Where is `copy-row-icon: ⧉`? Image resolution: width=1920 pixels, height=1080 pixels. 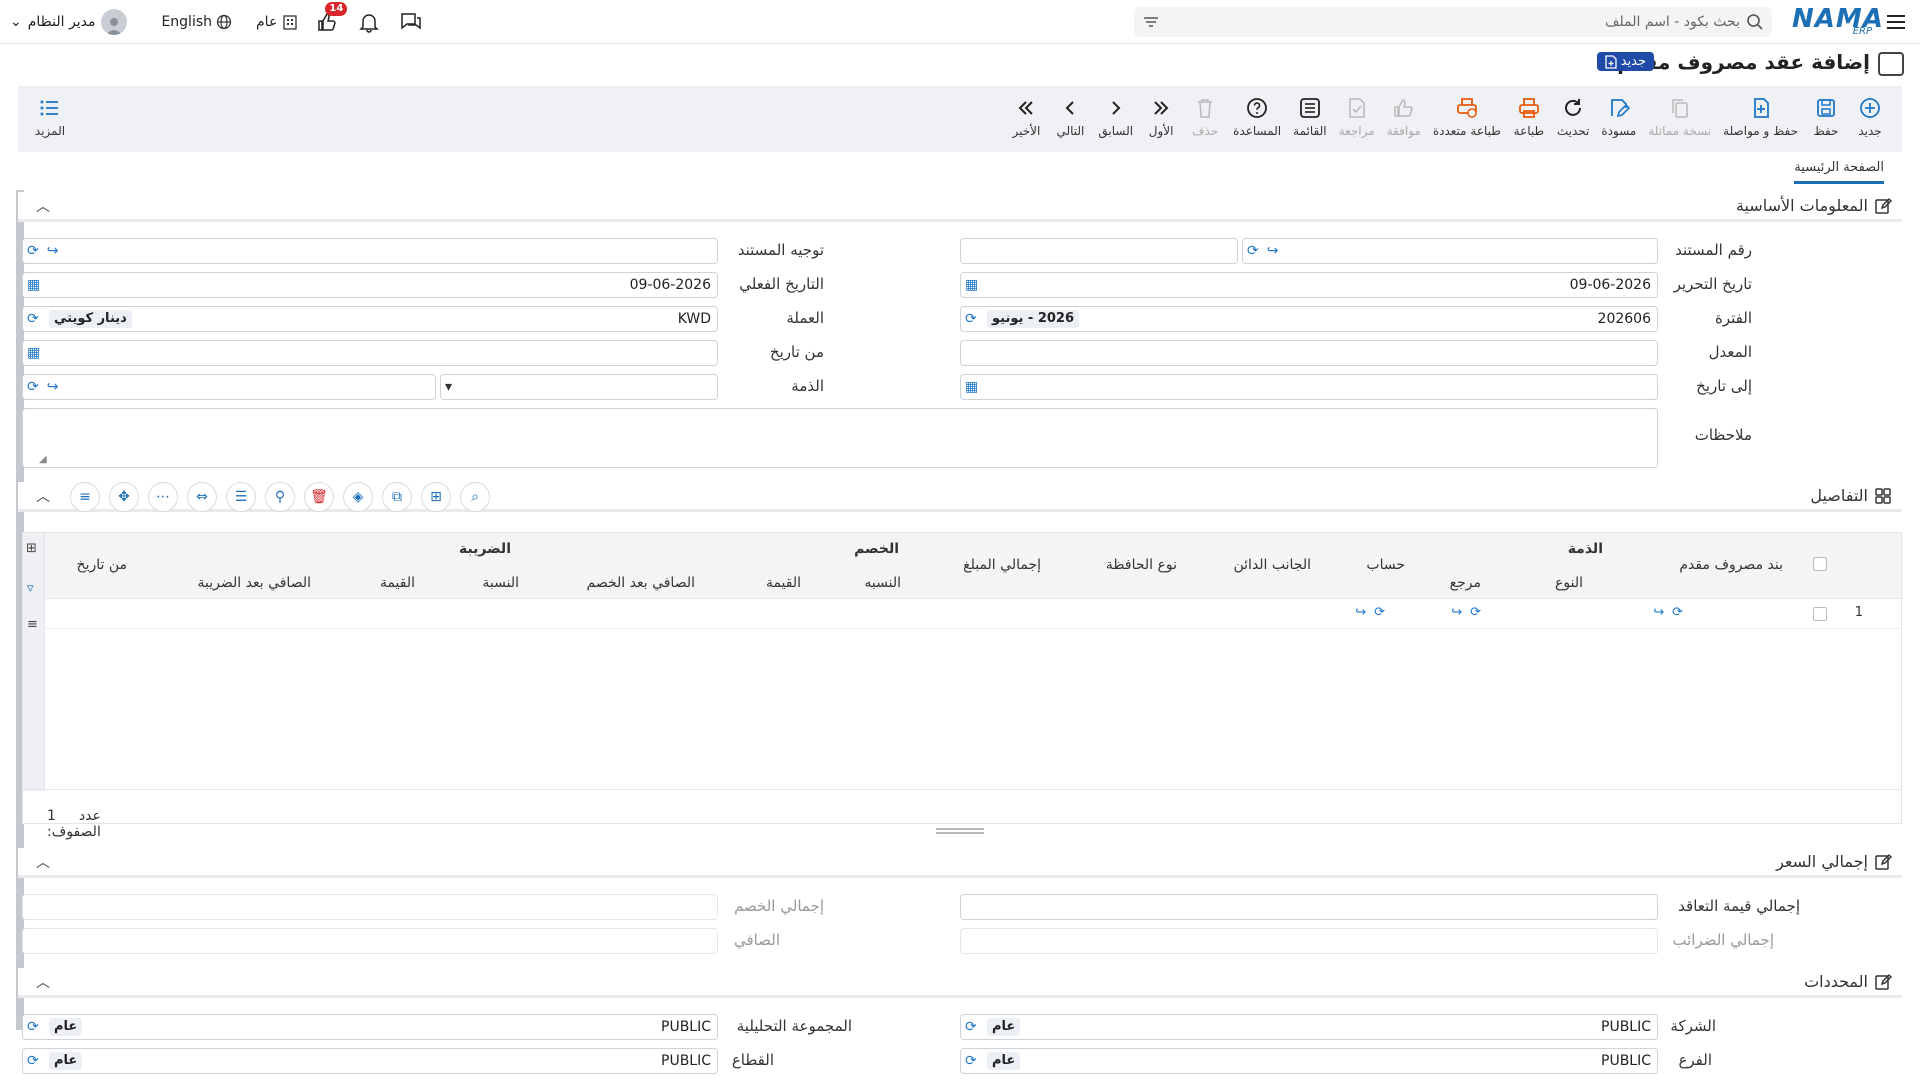 copy-row-icon: ⧉ is located at coordinates (397, 497).